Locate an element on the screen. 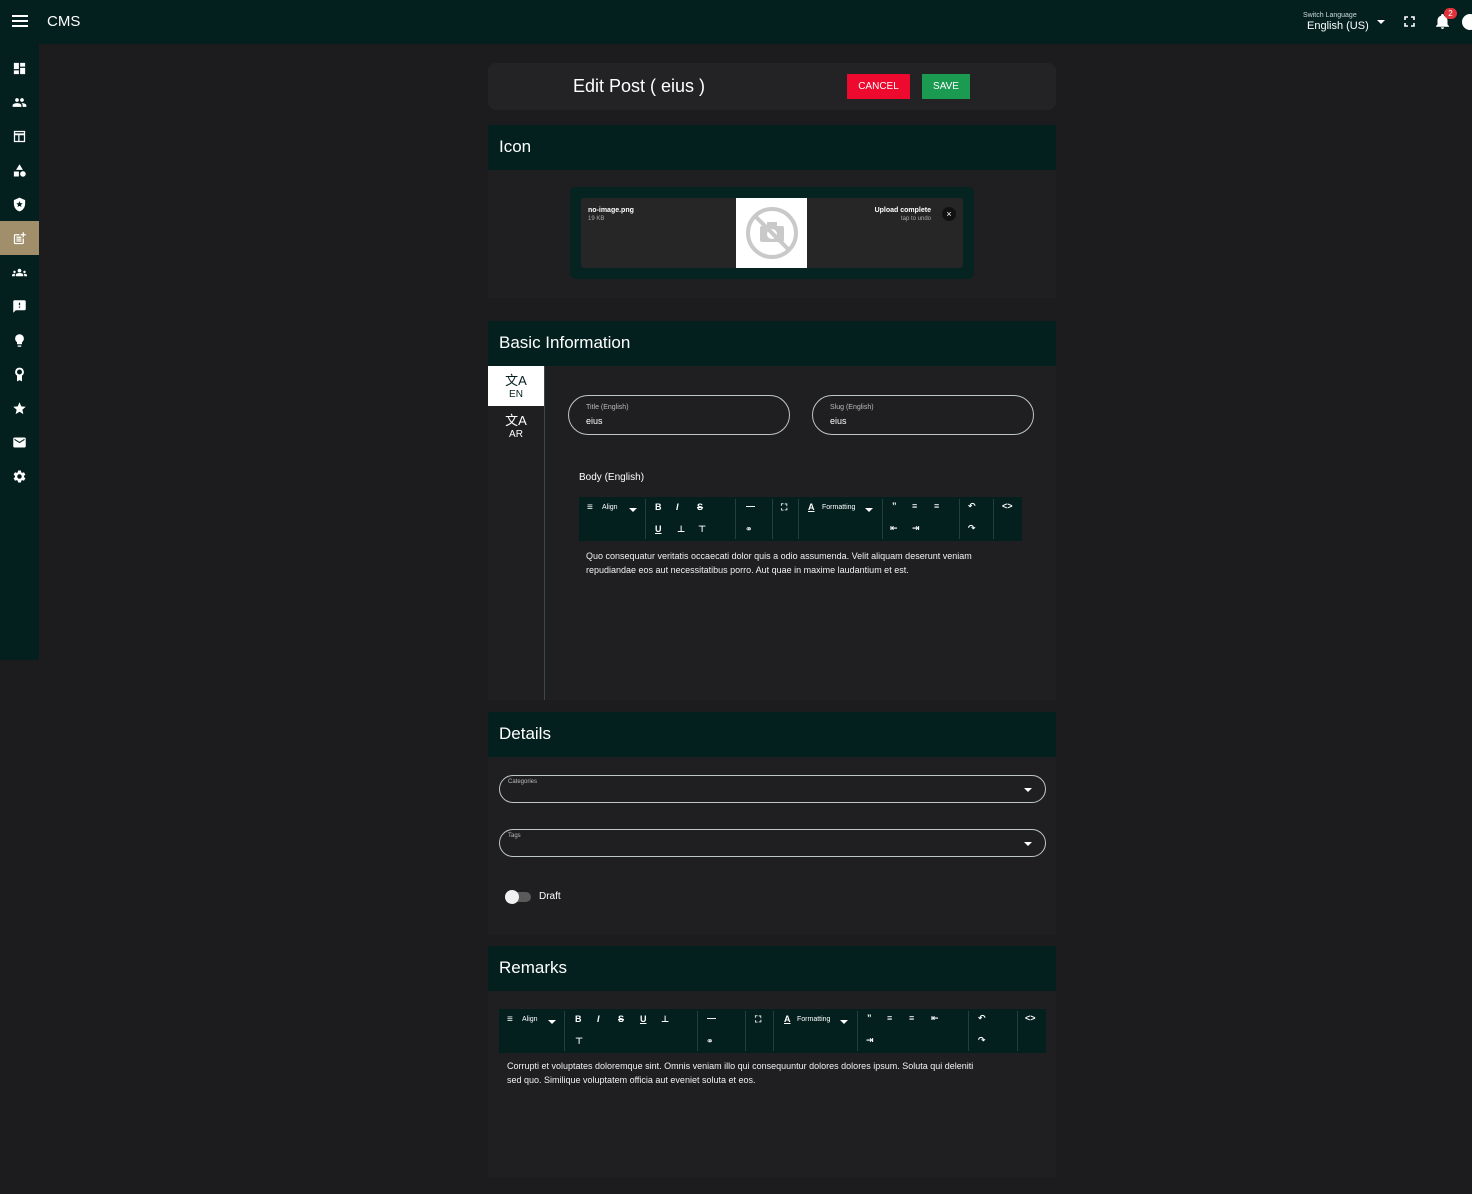 Image resolution: width=1472 pixels, height=1194 pixels. categories-select: Categories is located at coordinates (772, 789).